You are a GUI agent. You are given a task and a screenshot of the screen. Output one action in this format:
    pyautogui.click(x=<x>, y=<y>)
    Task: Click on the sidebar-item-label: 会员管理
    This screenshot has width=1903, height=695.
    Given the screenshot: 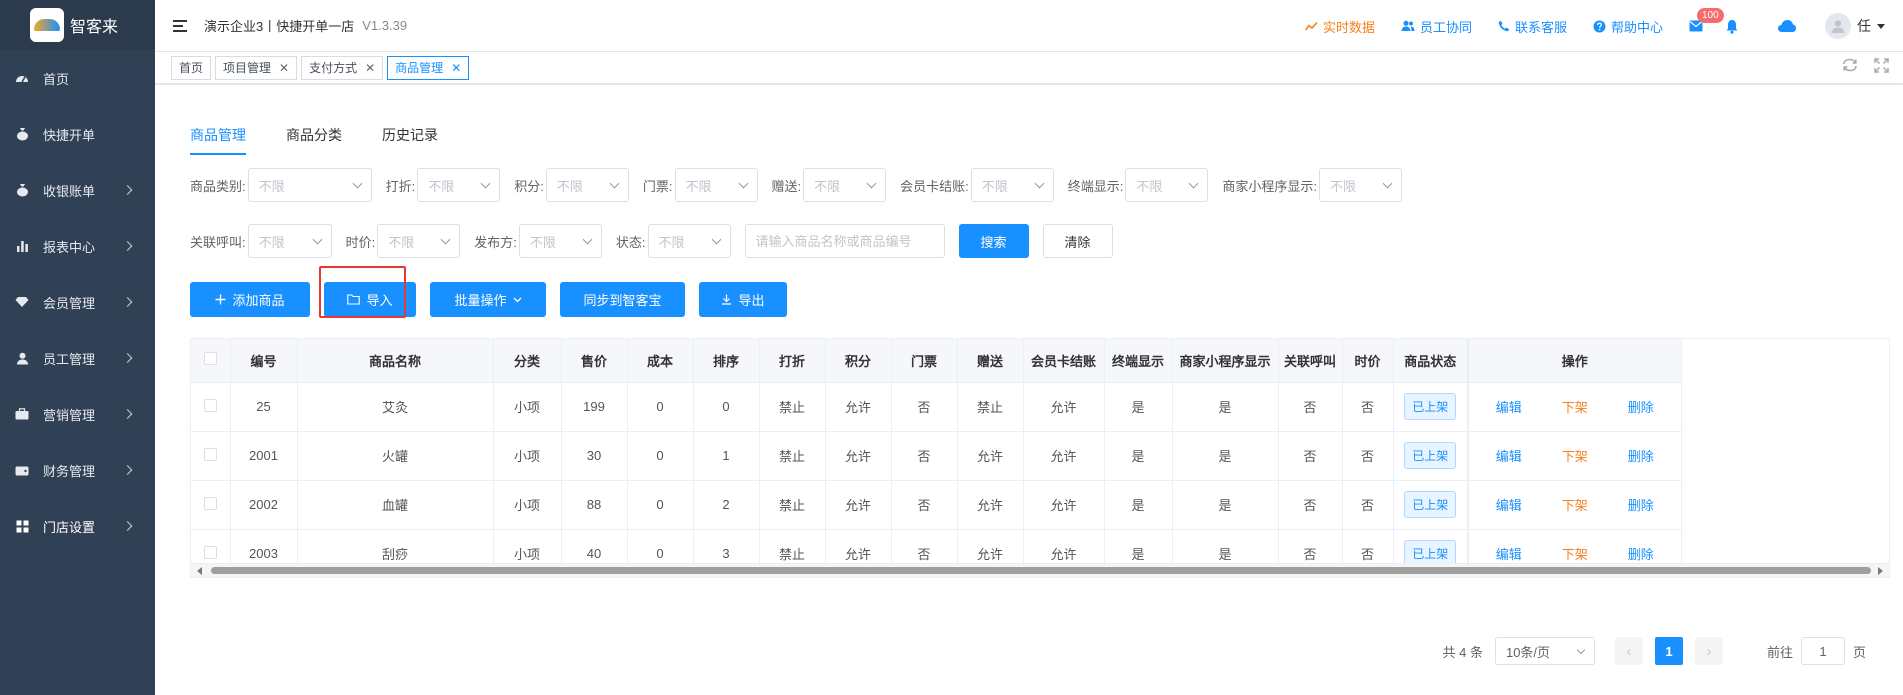 What is the action you would take?
    pyautogui.click(x=69, y=303)
    